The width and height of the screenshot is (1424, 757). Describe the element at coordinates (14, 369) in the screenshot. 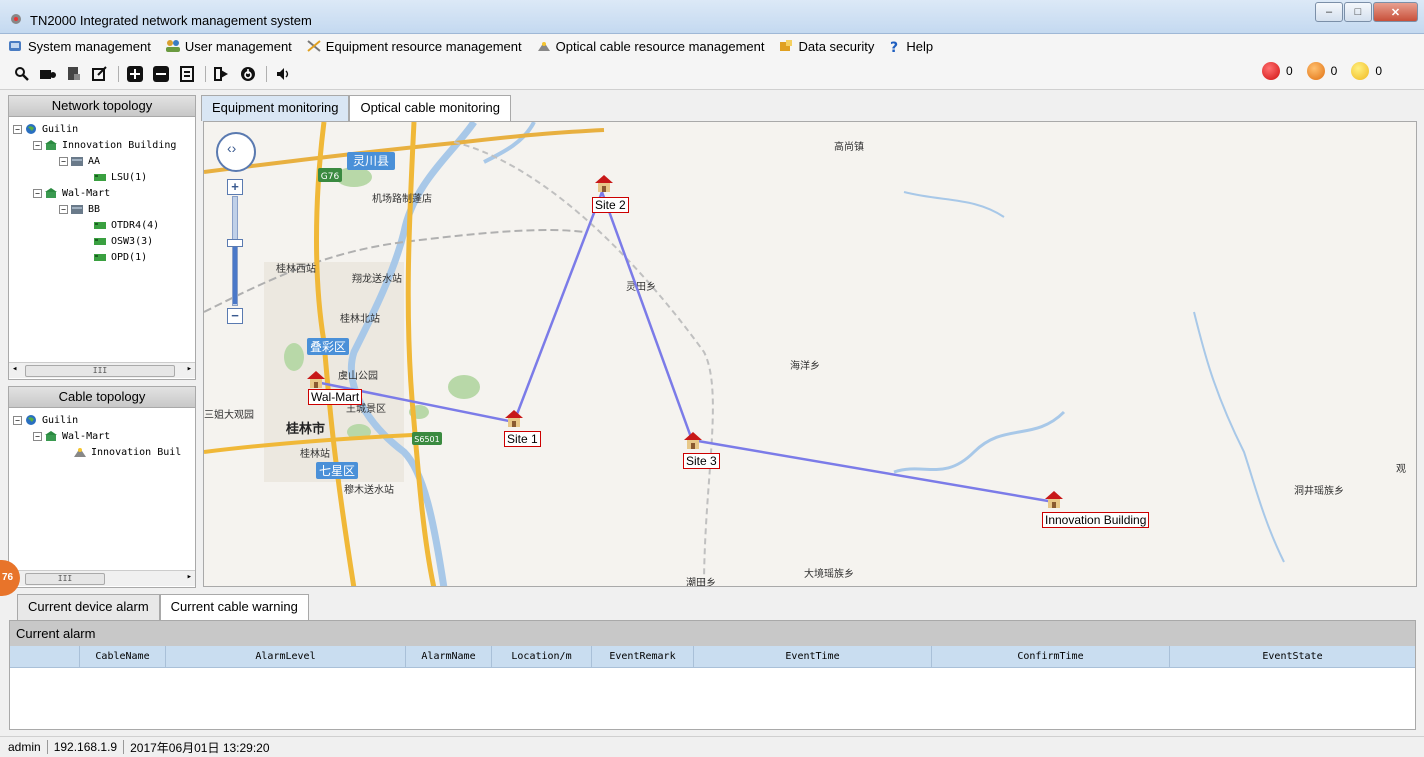

I see `scroll-left-icon: ◂` at that location.